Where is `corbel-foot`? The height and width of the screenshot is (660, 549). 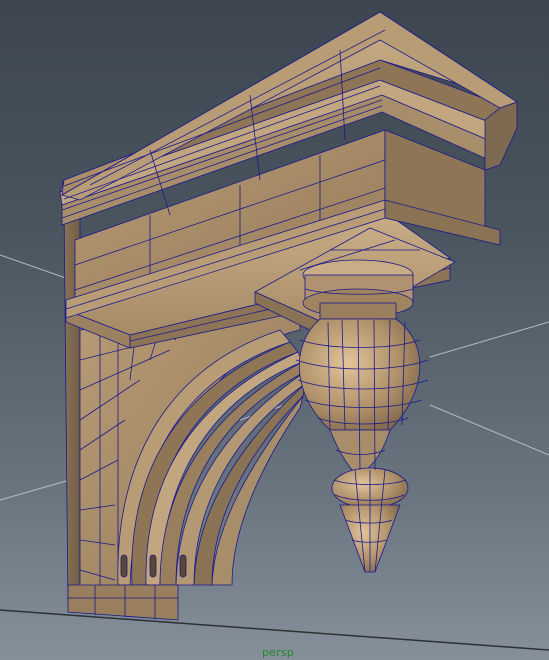
corbel-foot is located at coordinates (123, 602).